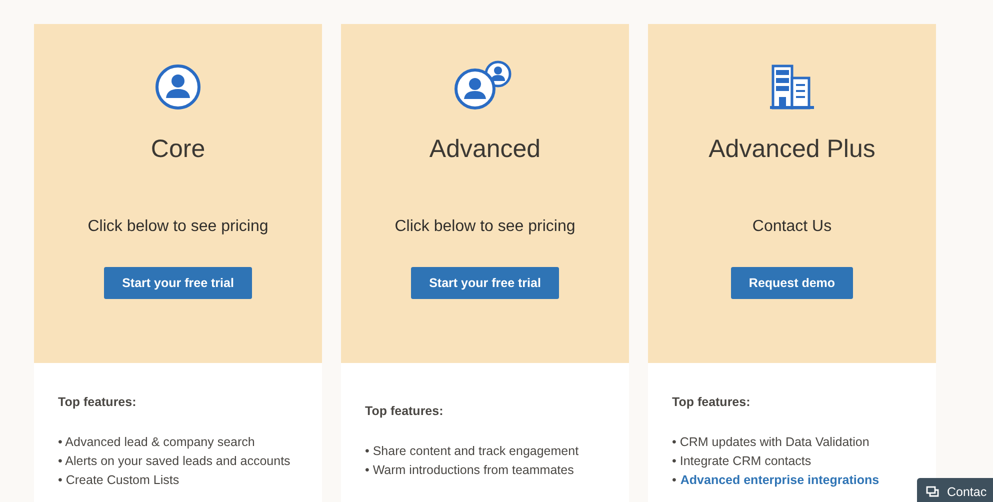  What do you see at coordinates (157, 442) in the screenshot?
I see `feature-item: • Advanced lead & company search` at bounding box center [157, 442].